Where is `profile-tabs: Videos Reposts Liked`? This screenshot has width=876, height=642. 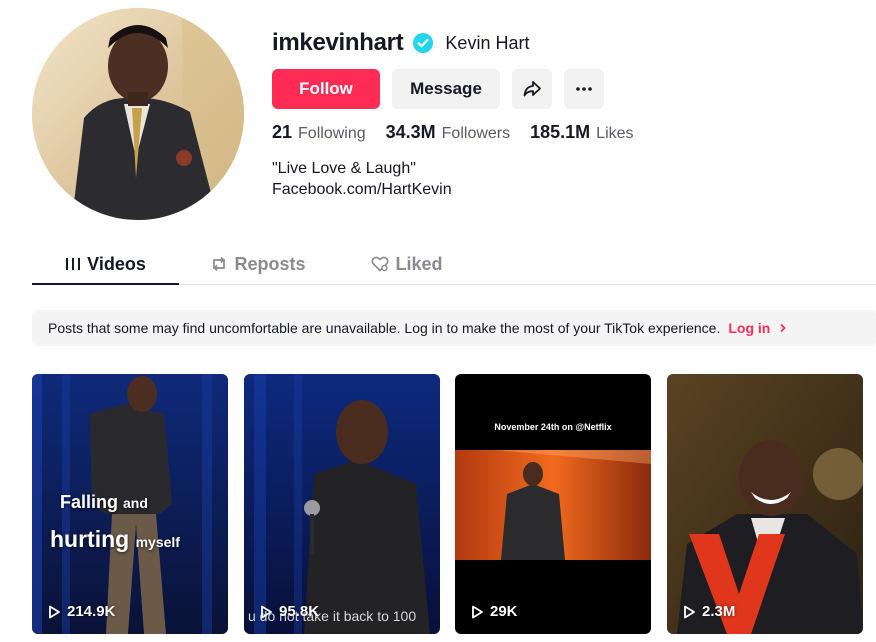 profile-tabs: Videos Reposts Liked is located at coordinates (454, 264).